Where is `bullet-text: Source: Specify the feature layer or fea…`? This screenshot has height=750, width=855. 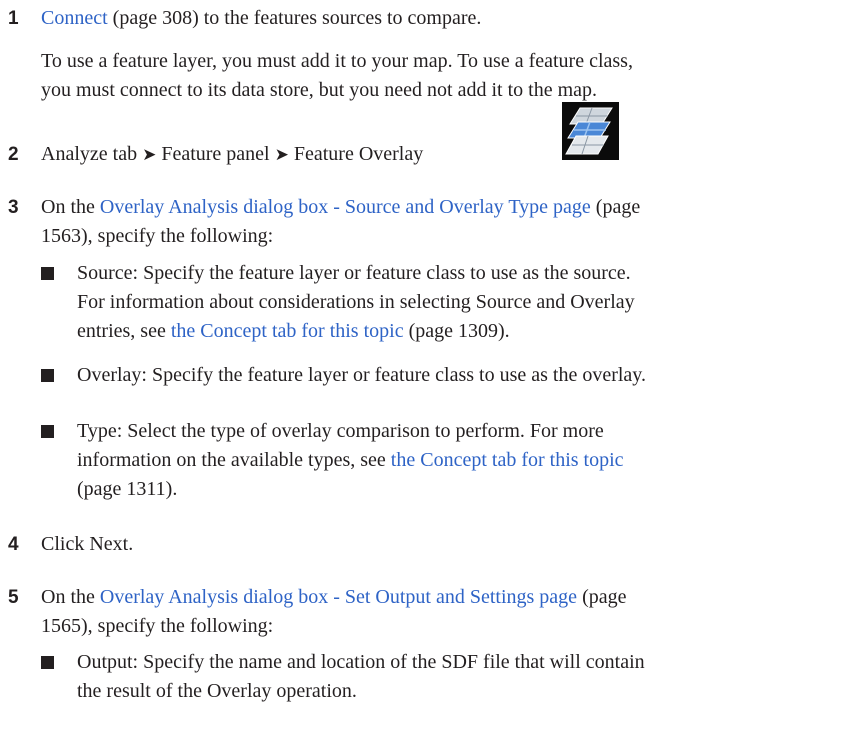
bullet-text: Source: Specify the feature layer or fea… is located at coordinates (460, 302).